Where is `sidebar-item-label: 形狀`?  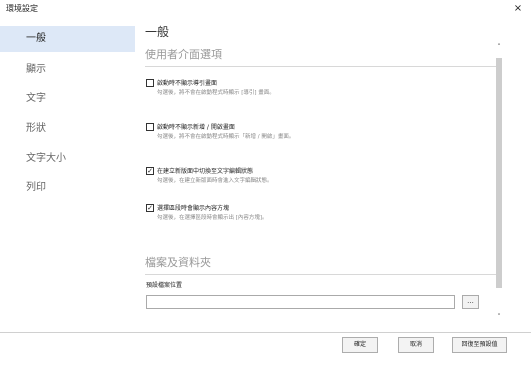 sidebar-item-label: 形狀 is located at coordinates (36, 128).